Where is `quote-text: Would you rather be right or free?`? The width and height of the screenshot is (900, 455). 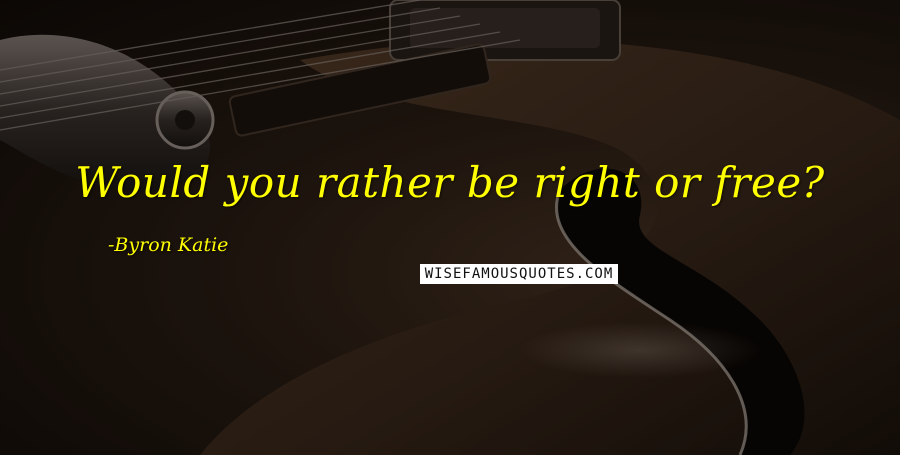 quote-text: Would you rather be right or free? is located at coordinates (450, 182).